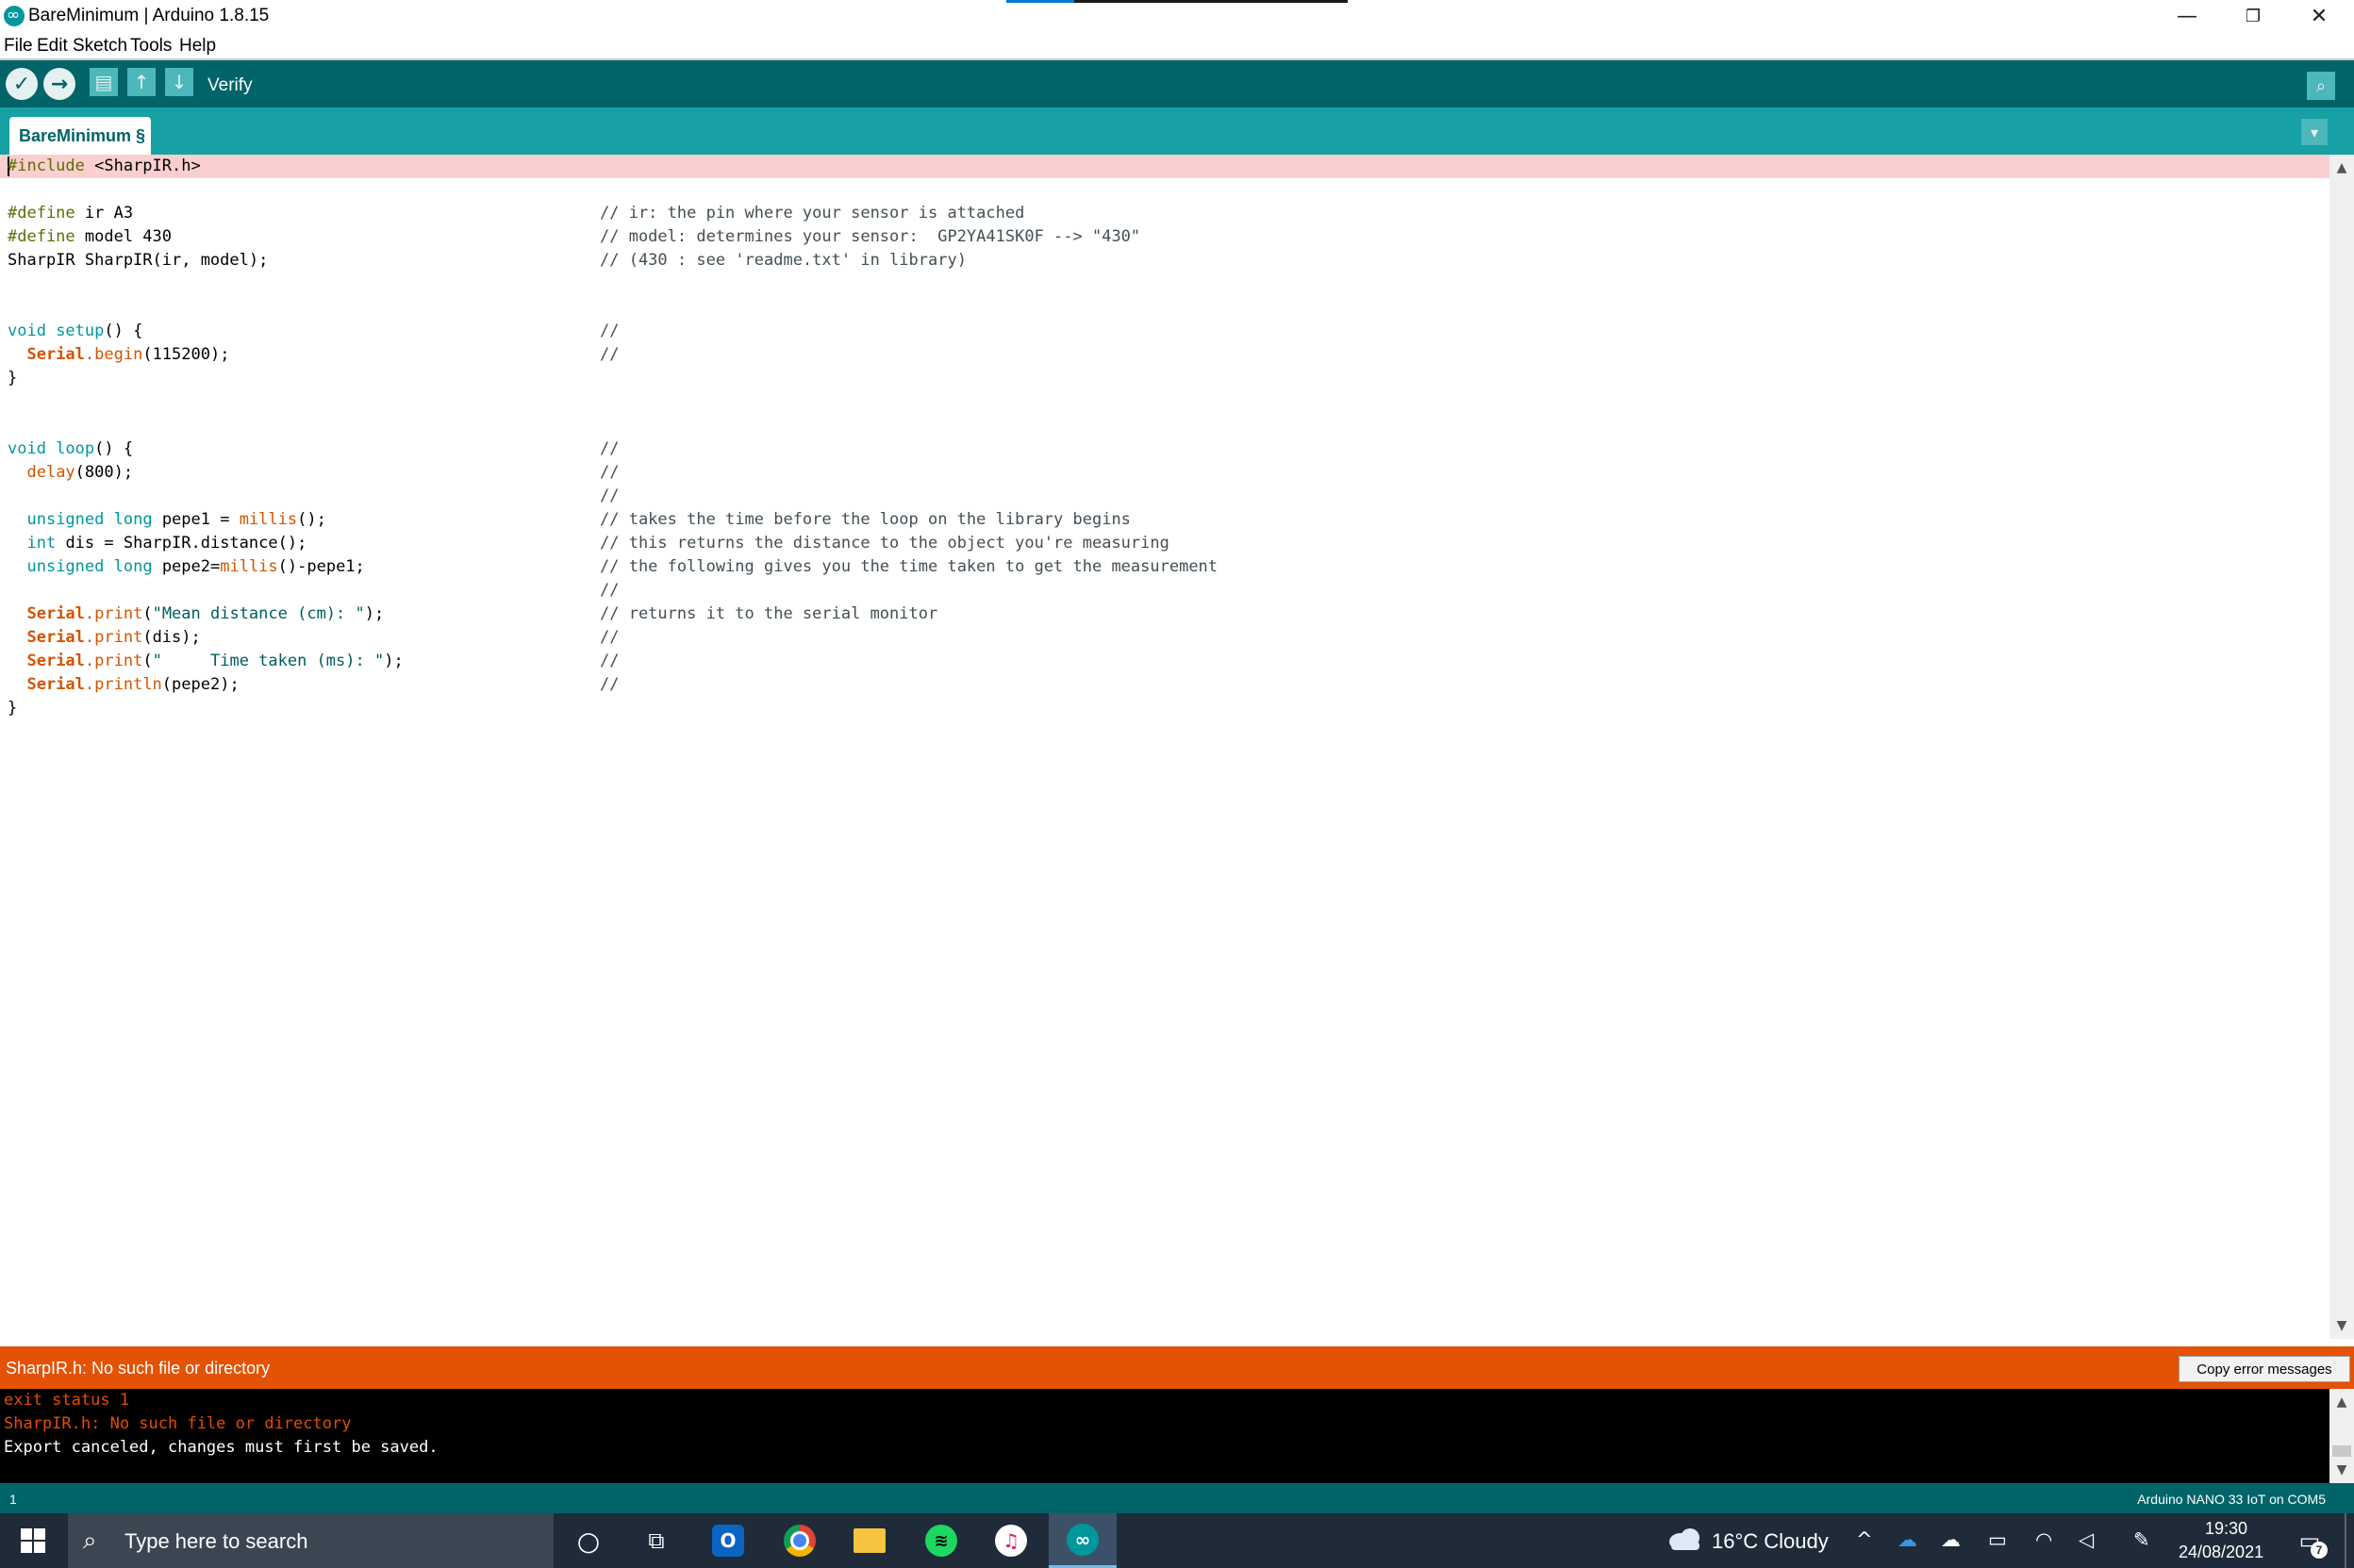  What do you see at coordinates (1997, 1540) in the screenshot?
I see `battery-icon: ▭` at bounding box center [1997, 1540].